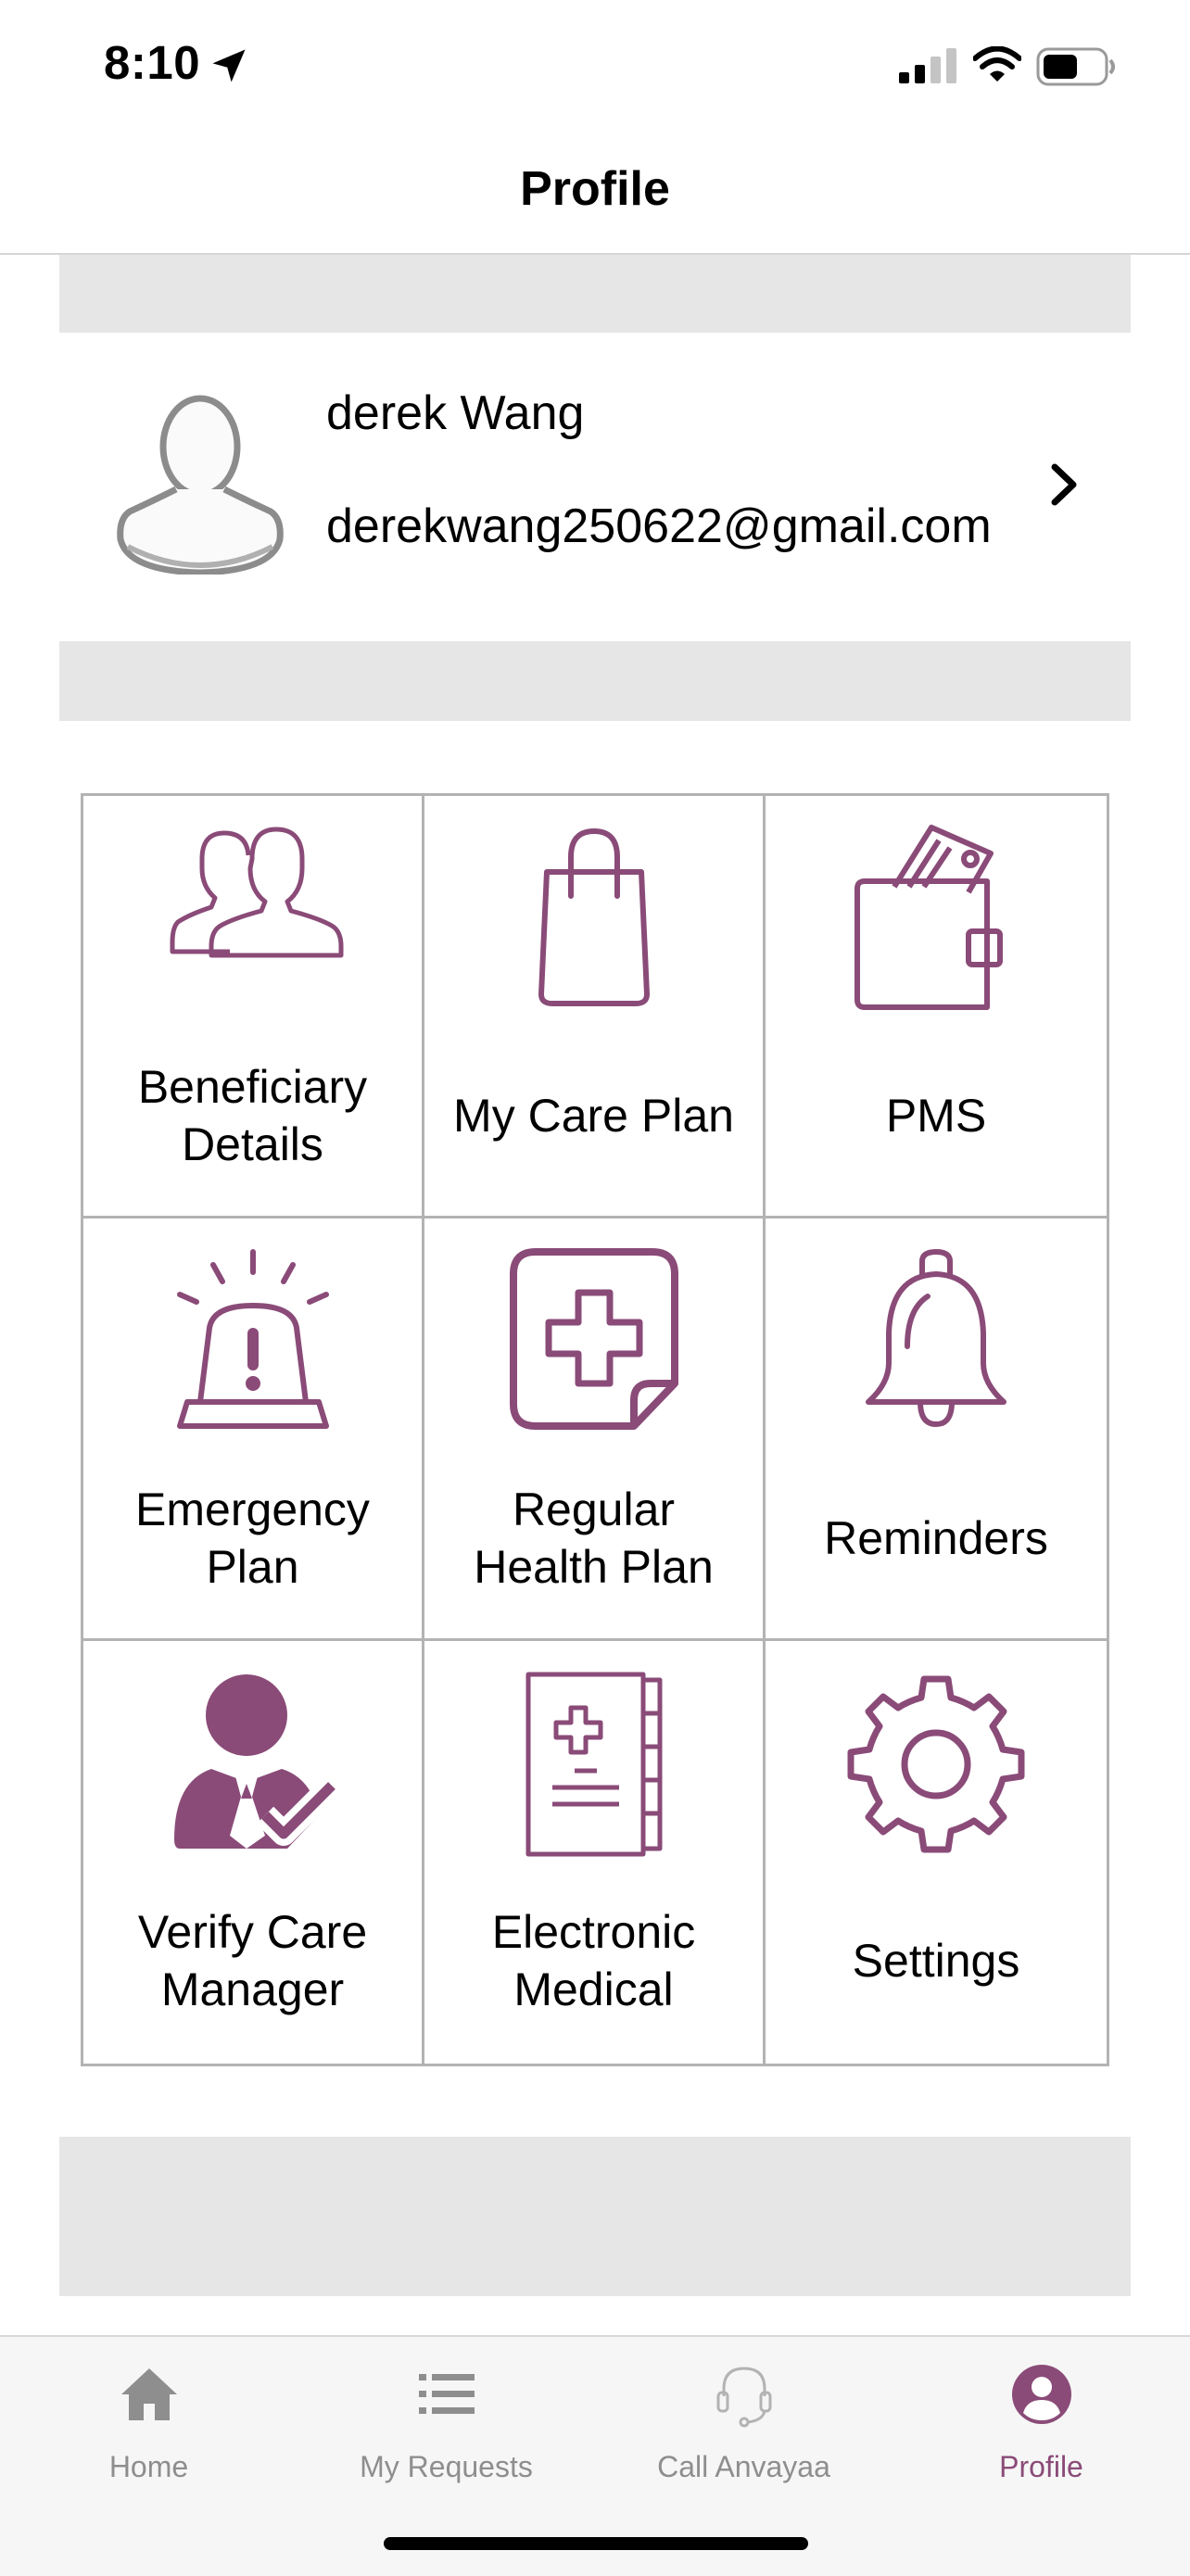 Image resolution: width=1190 pixels, height=2576 pixels. What do you see at coordinates (595, 1007) in the screenshot?
I see `tile-my-care-plan: My Care Plan` at bounding box center [595, 1007].